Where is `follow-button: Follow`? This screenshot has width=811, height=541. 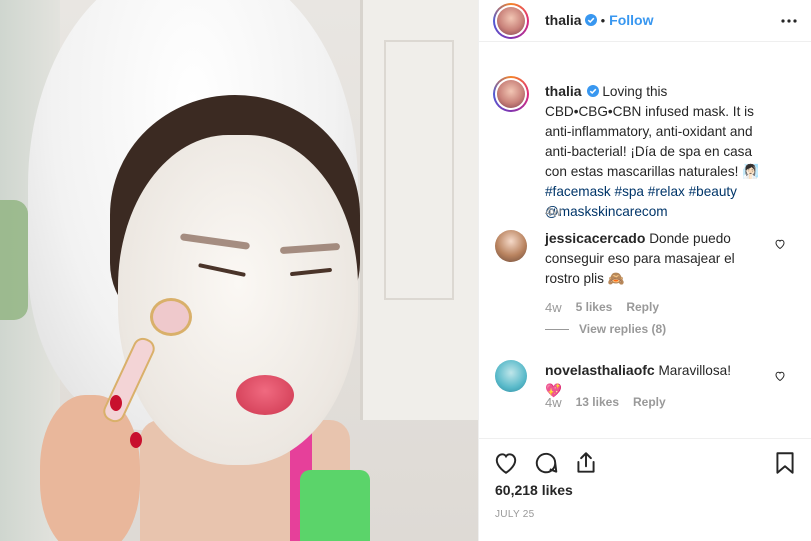
follow-button: Follow is located at coordinates (631, 20).